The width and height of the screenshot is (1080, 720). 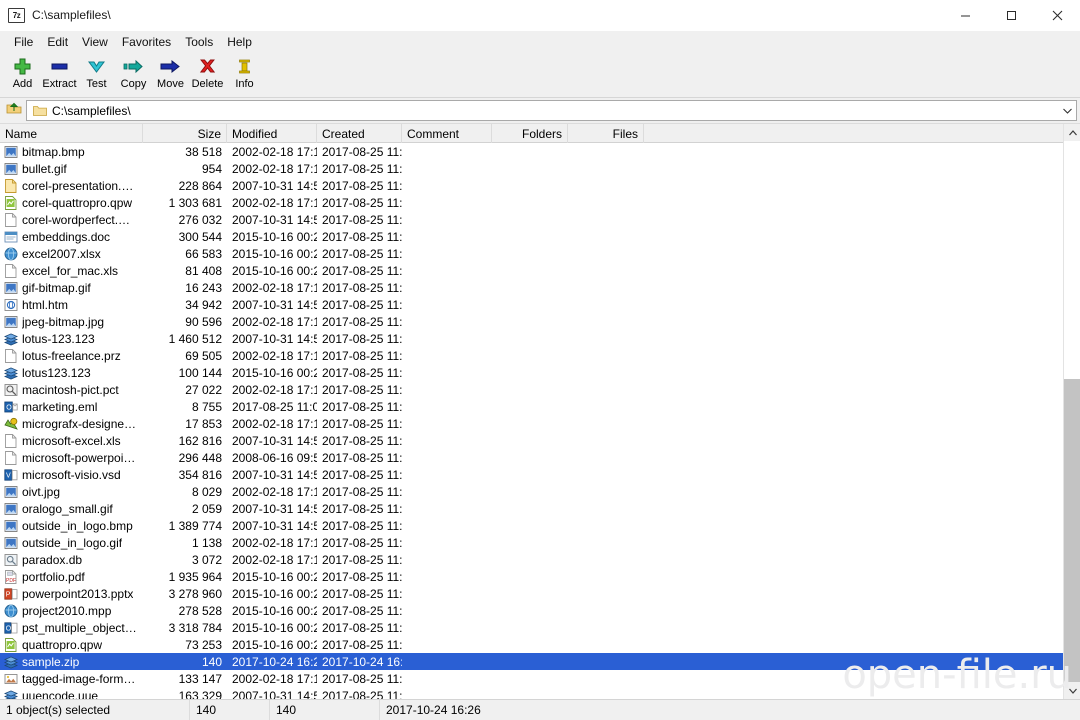 What do you see at coordinates (606, 133) in the screenshot?
I see `column-header-files: Files` at bounding box center [606, 133].